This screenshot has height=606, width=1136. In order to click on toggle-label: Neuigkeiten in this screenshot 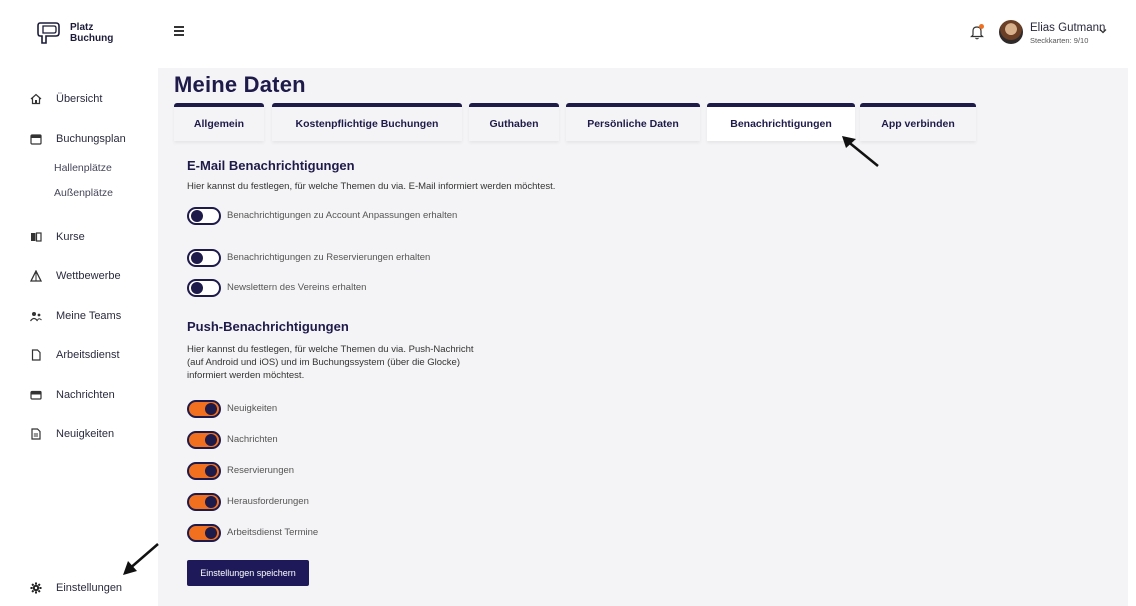, I will do `click(252, 408)`.